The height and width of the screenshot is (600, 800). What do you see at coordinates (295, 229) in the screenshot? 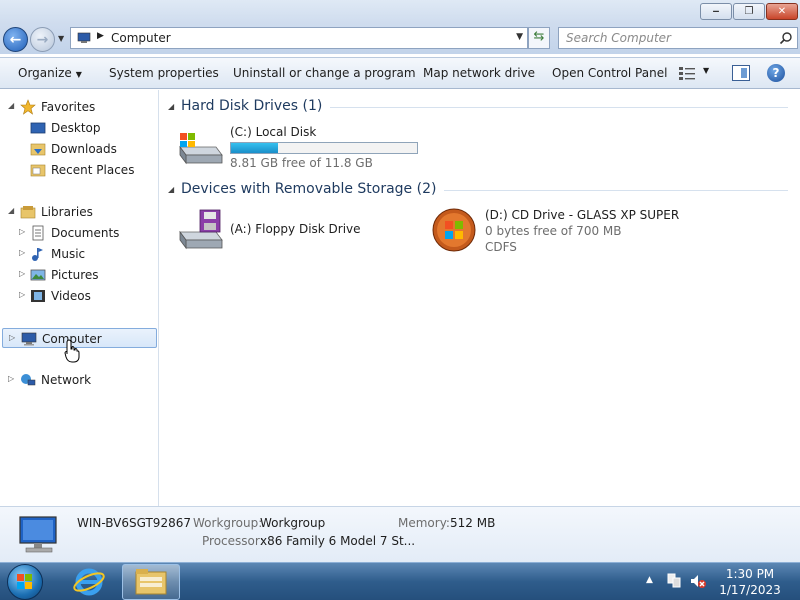
I see `drive-name: (A:) Floppy Disk Drive` at bounding box center [295, 229].